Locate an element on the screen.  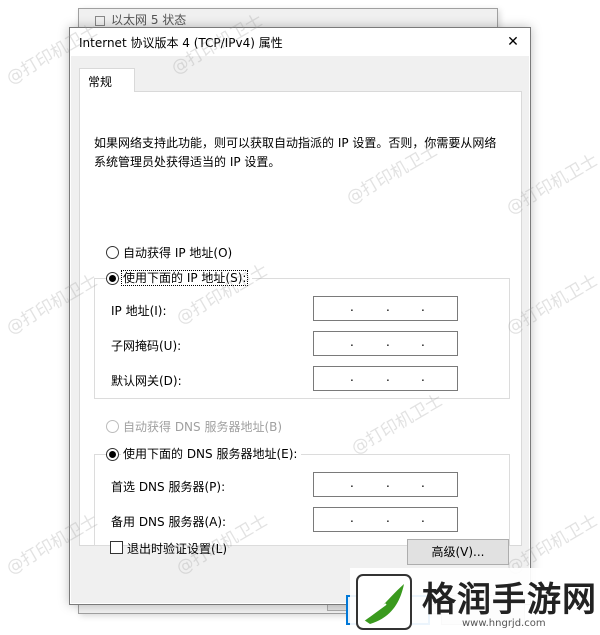
manual-dns-label: 使用下面的 DNS 服务器地址(E): is located at coordinates (211, 453).